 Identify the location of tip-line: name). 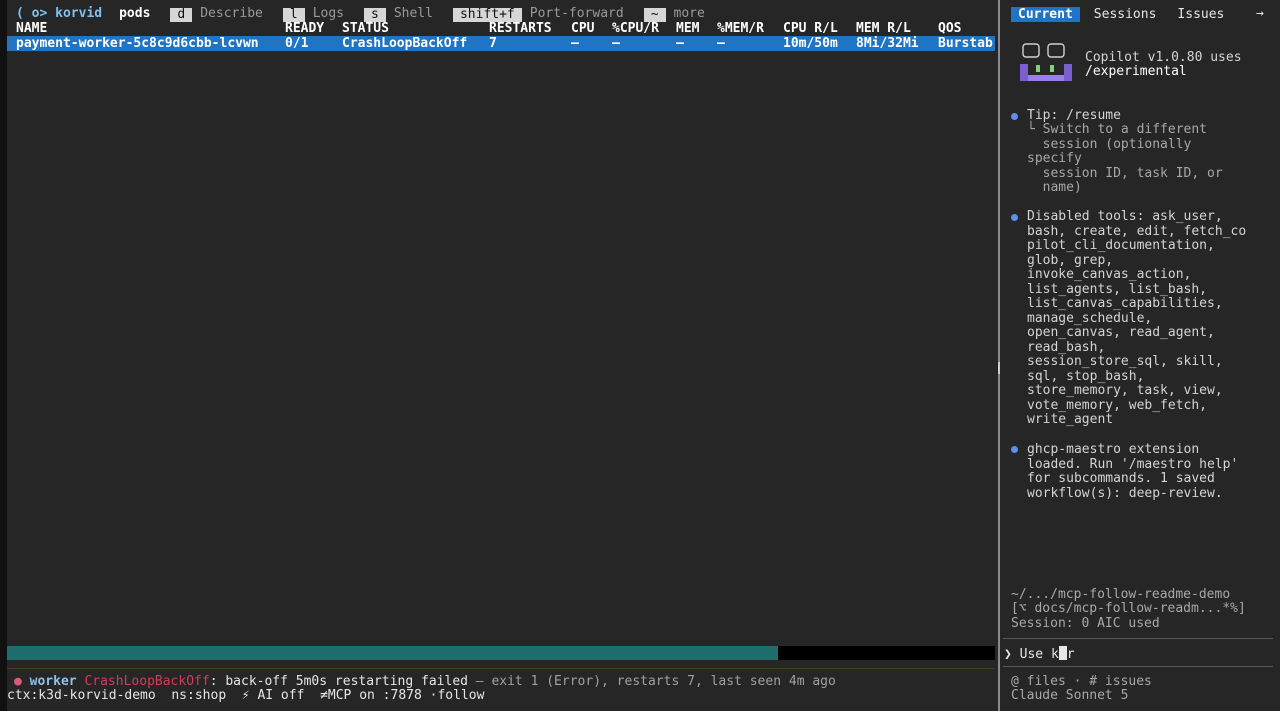
(1054, 187).